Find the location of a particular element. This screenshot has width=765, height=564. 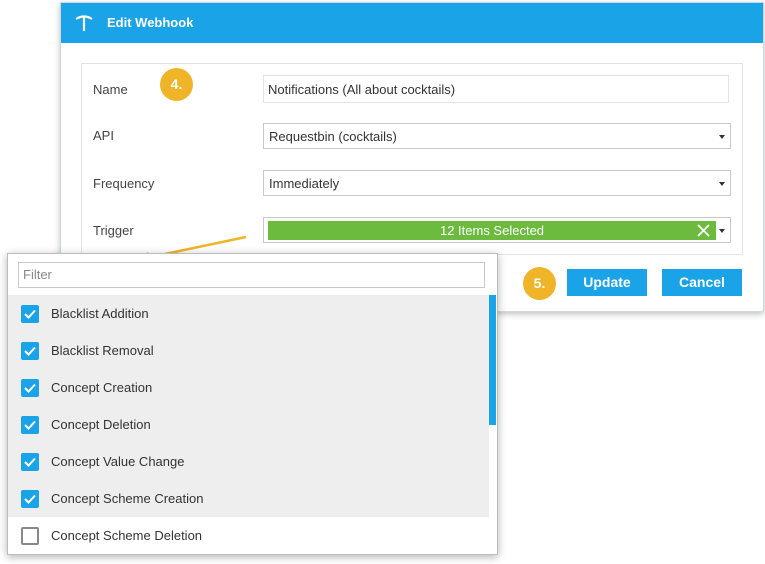

scrollbar-thumb is located at coordinates (492, 360).